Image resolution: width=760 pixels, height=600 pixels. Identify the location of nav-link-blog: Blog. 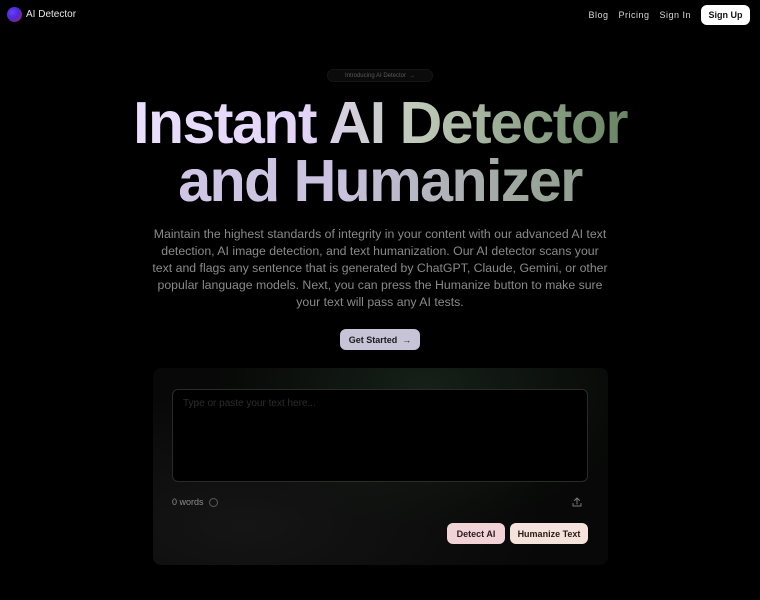
(598, 15).